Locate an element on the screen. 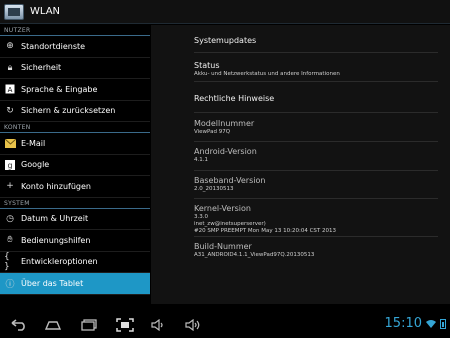 The height and width of the screenshot is (338, 450). sidebar-item-standortdienste: ⊕ Standortdienste is located at coordinates (75, 47).